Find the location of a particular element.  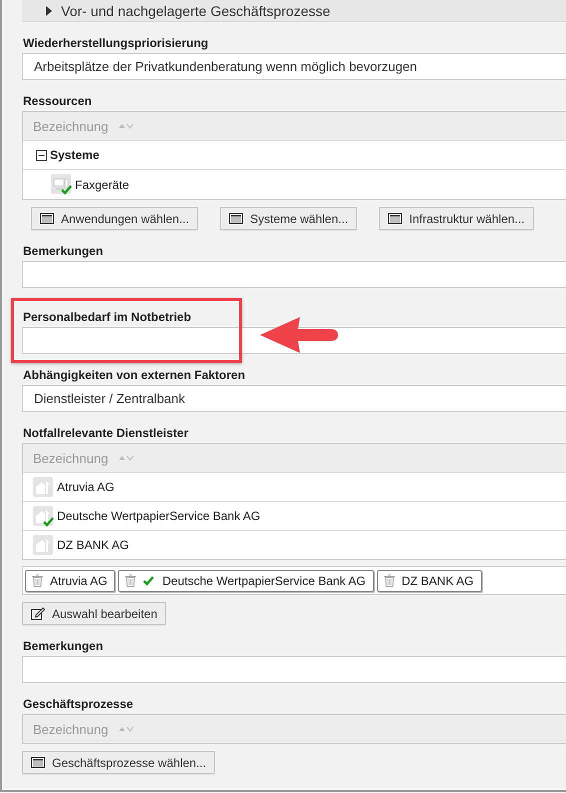

tree-row: Systeme is located at coordinates (294, 154).